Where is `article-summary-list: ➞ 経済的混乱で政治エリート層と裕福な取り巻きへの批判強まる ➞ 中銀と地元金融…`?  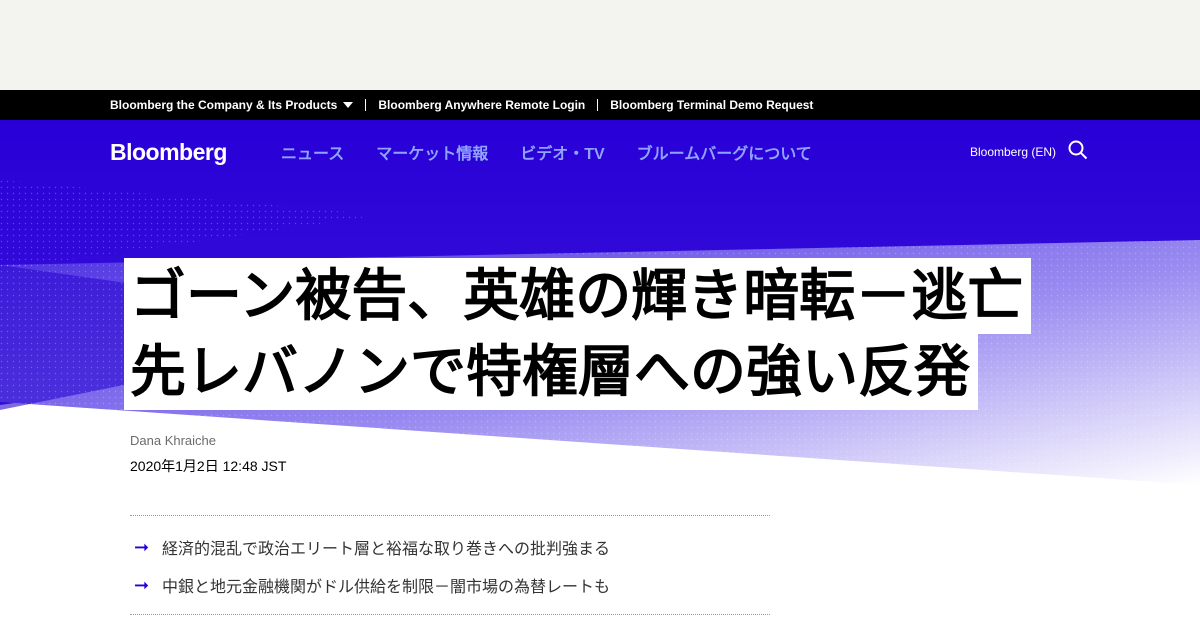 article-summary-list: ➞ 経済的混乱で政治エリート層と裕福な取り巻きへの批判強まる ➞ 中銀と地元金融… is located at coordinates (450, 566).